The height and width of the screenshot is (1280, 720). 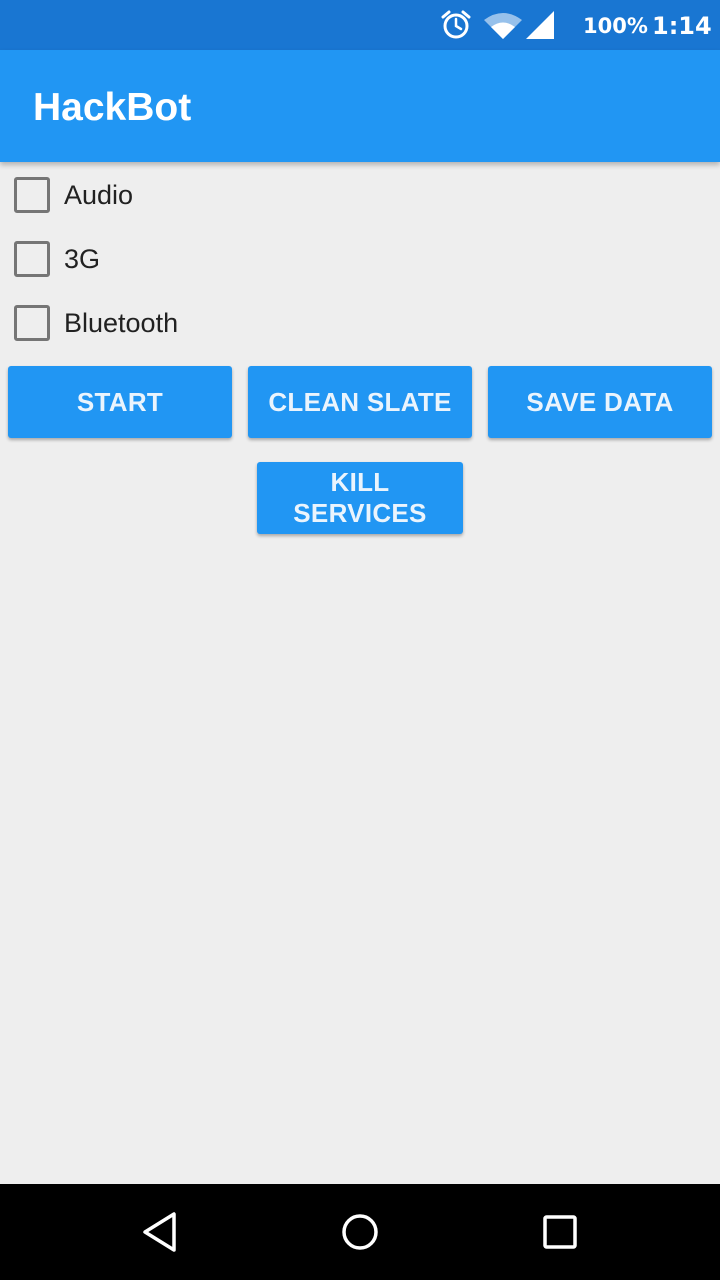 I want to click on audio-label: Audio, so click(x=99, y=194).